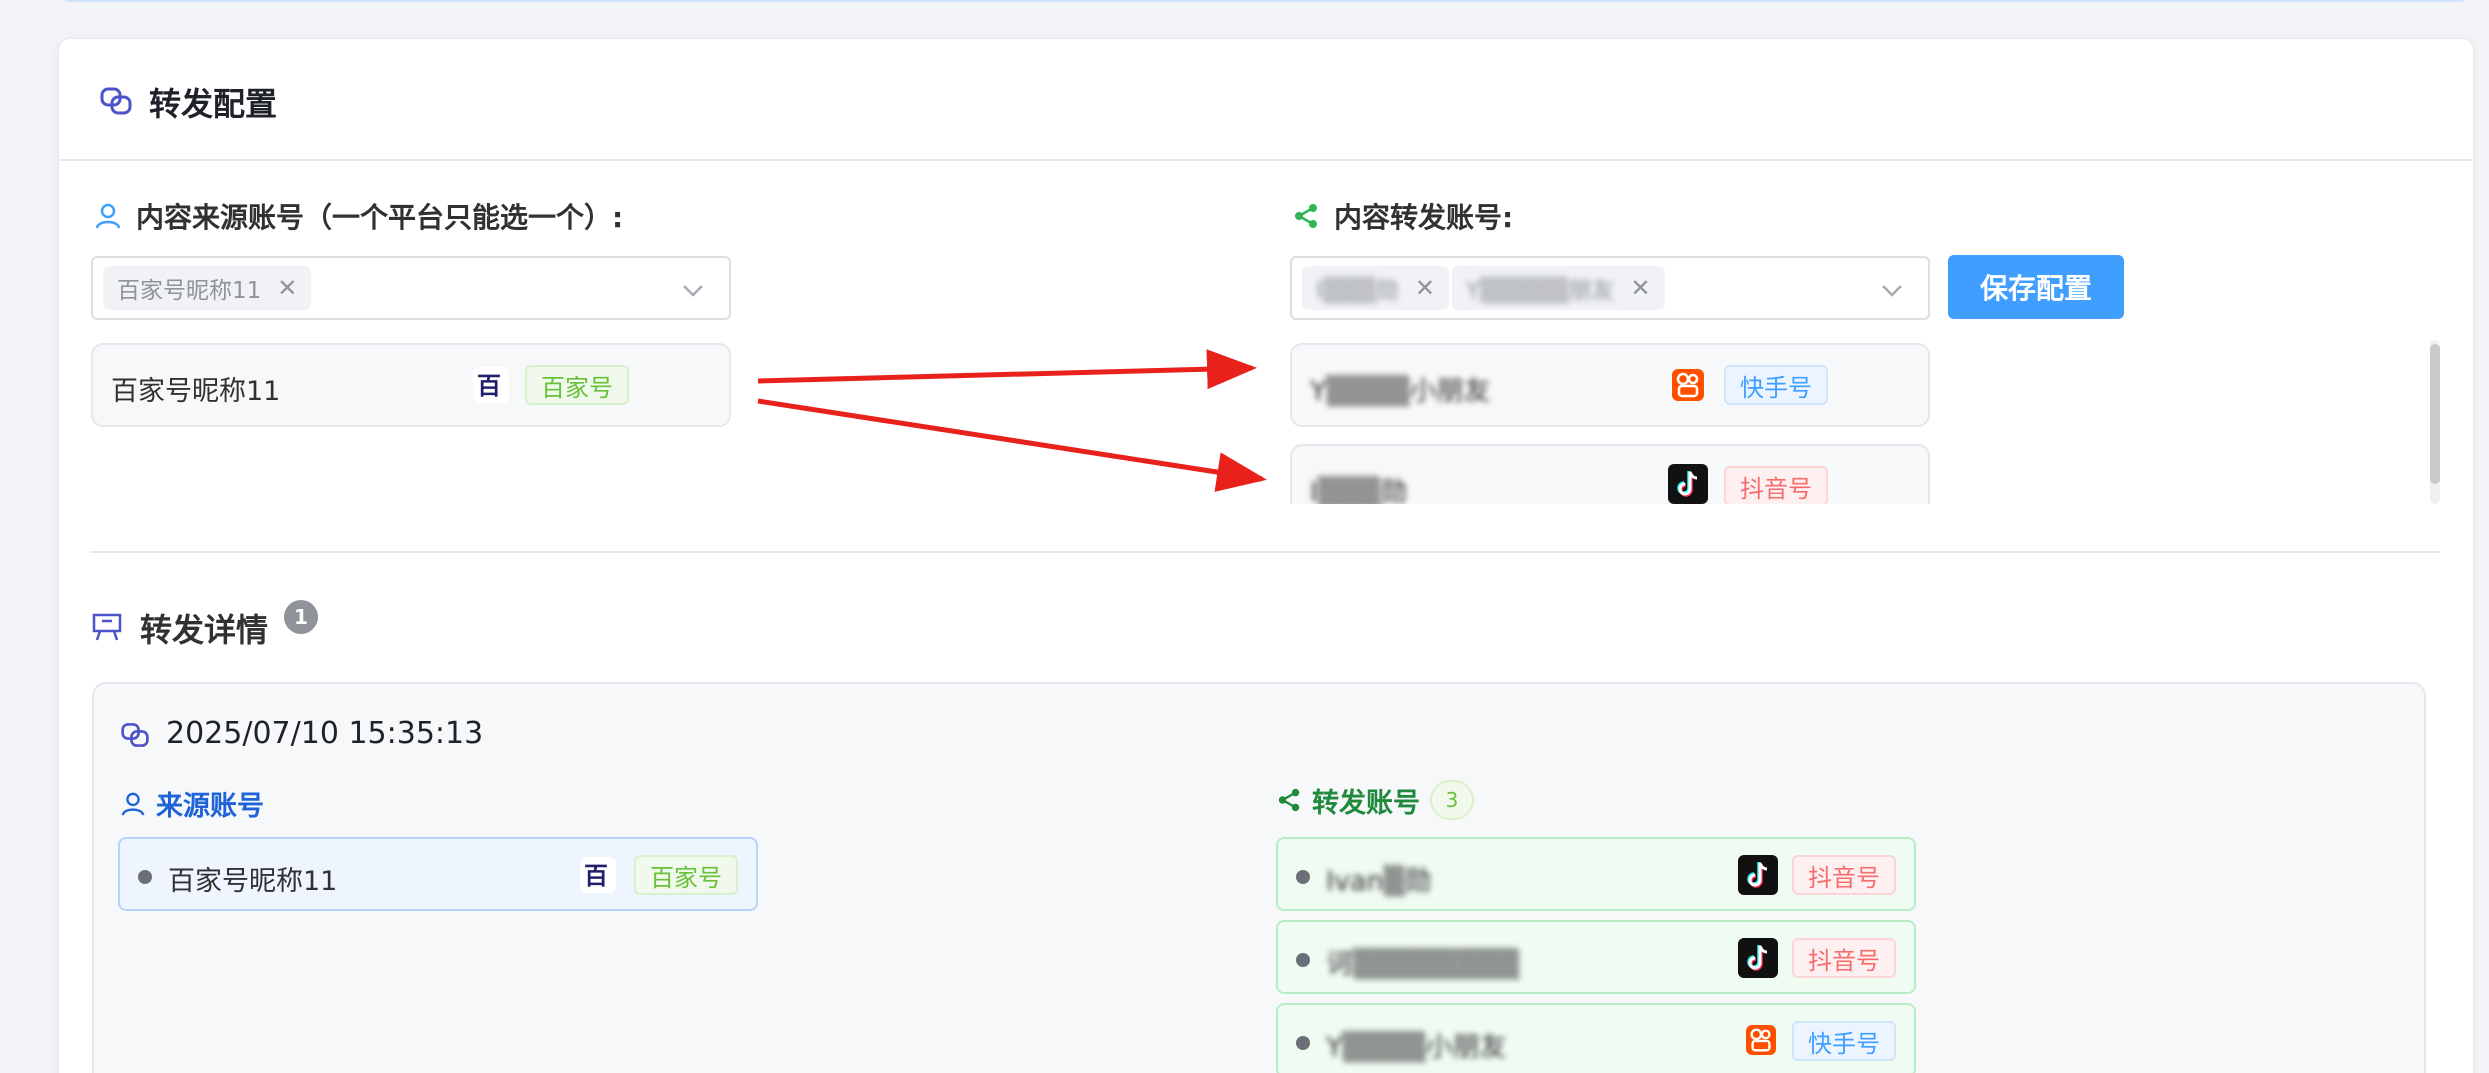 Image resolution: width=2489 pixels, height=1073 pixels. What do you see at coordinates (1452, 800) in the screenshot?
I see `target-count-badge: 3` at bounding box center [1452, 800].